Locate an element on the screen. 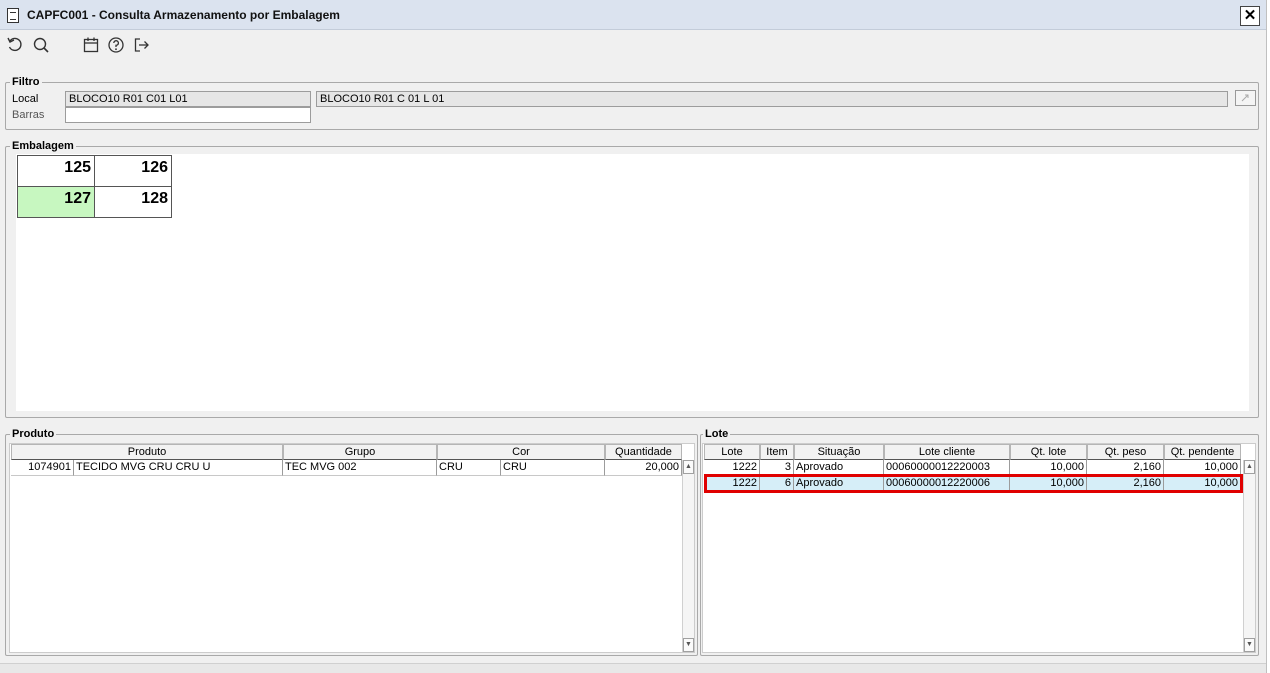 Image resolution: width=1270 pixels, height=673 pixels. cell-cor: CRU is located at coordinates (553, 468).